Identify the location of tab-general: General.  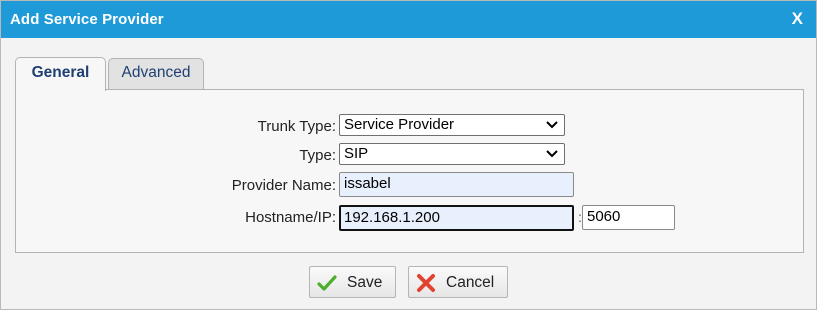
(60, 74).